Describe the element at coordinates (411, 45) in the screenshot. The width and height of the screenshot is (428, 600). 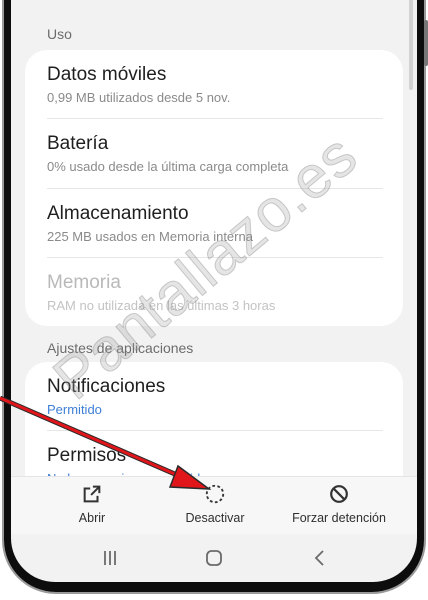
I see `scroll-indicator` at that location.